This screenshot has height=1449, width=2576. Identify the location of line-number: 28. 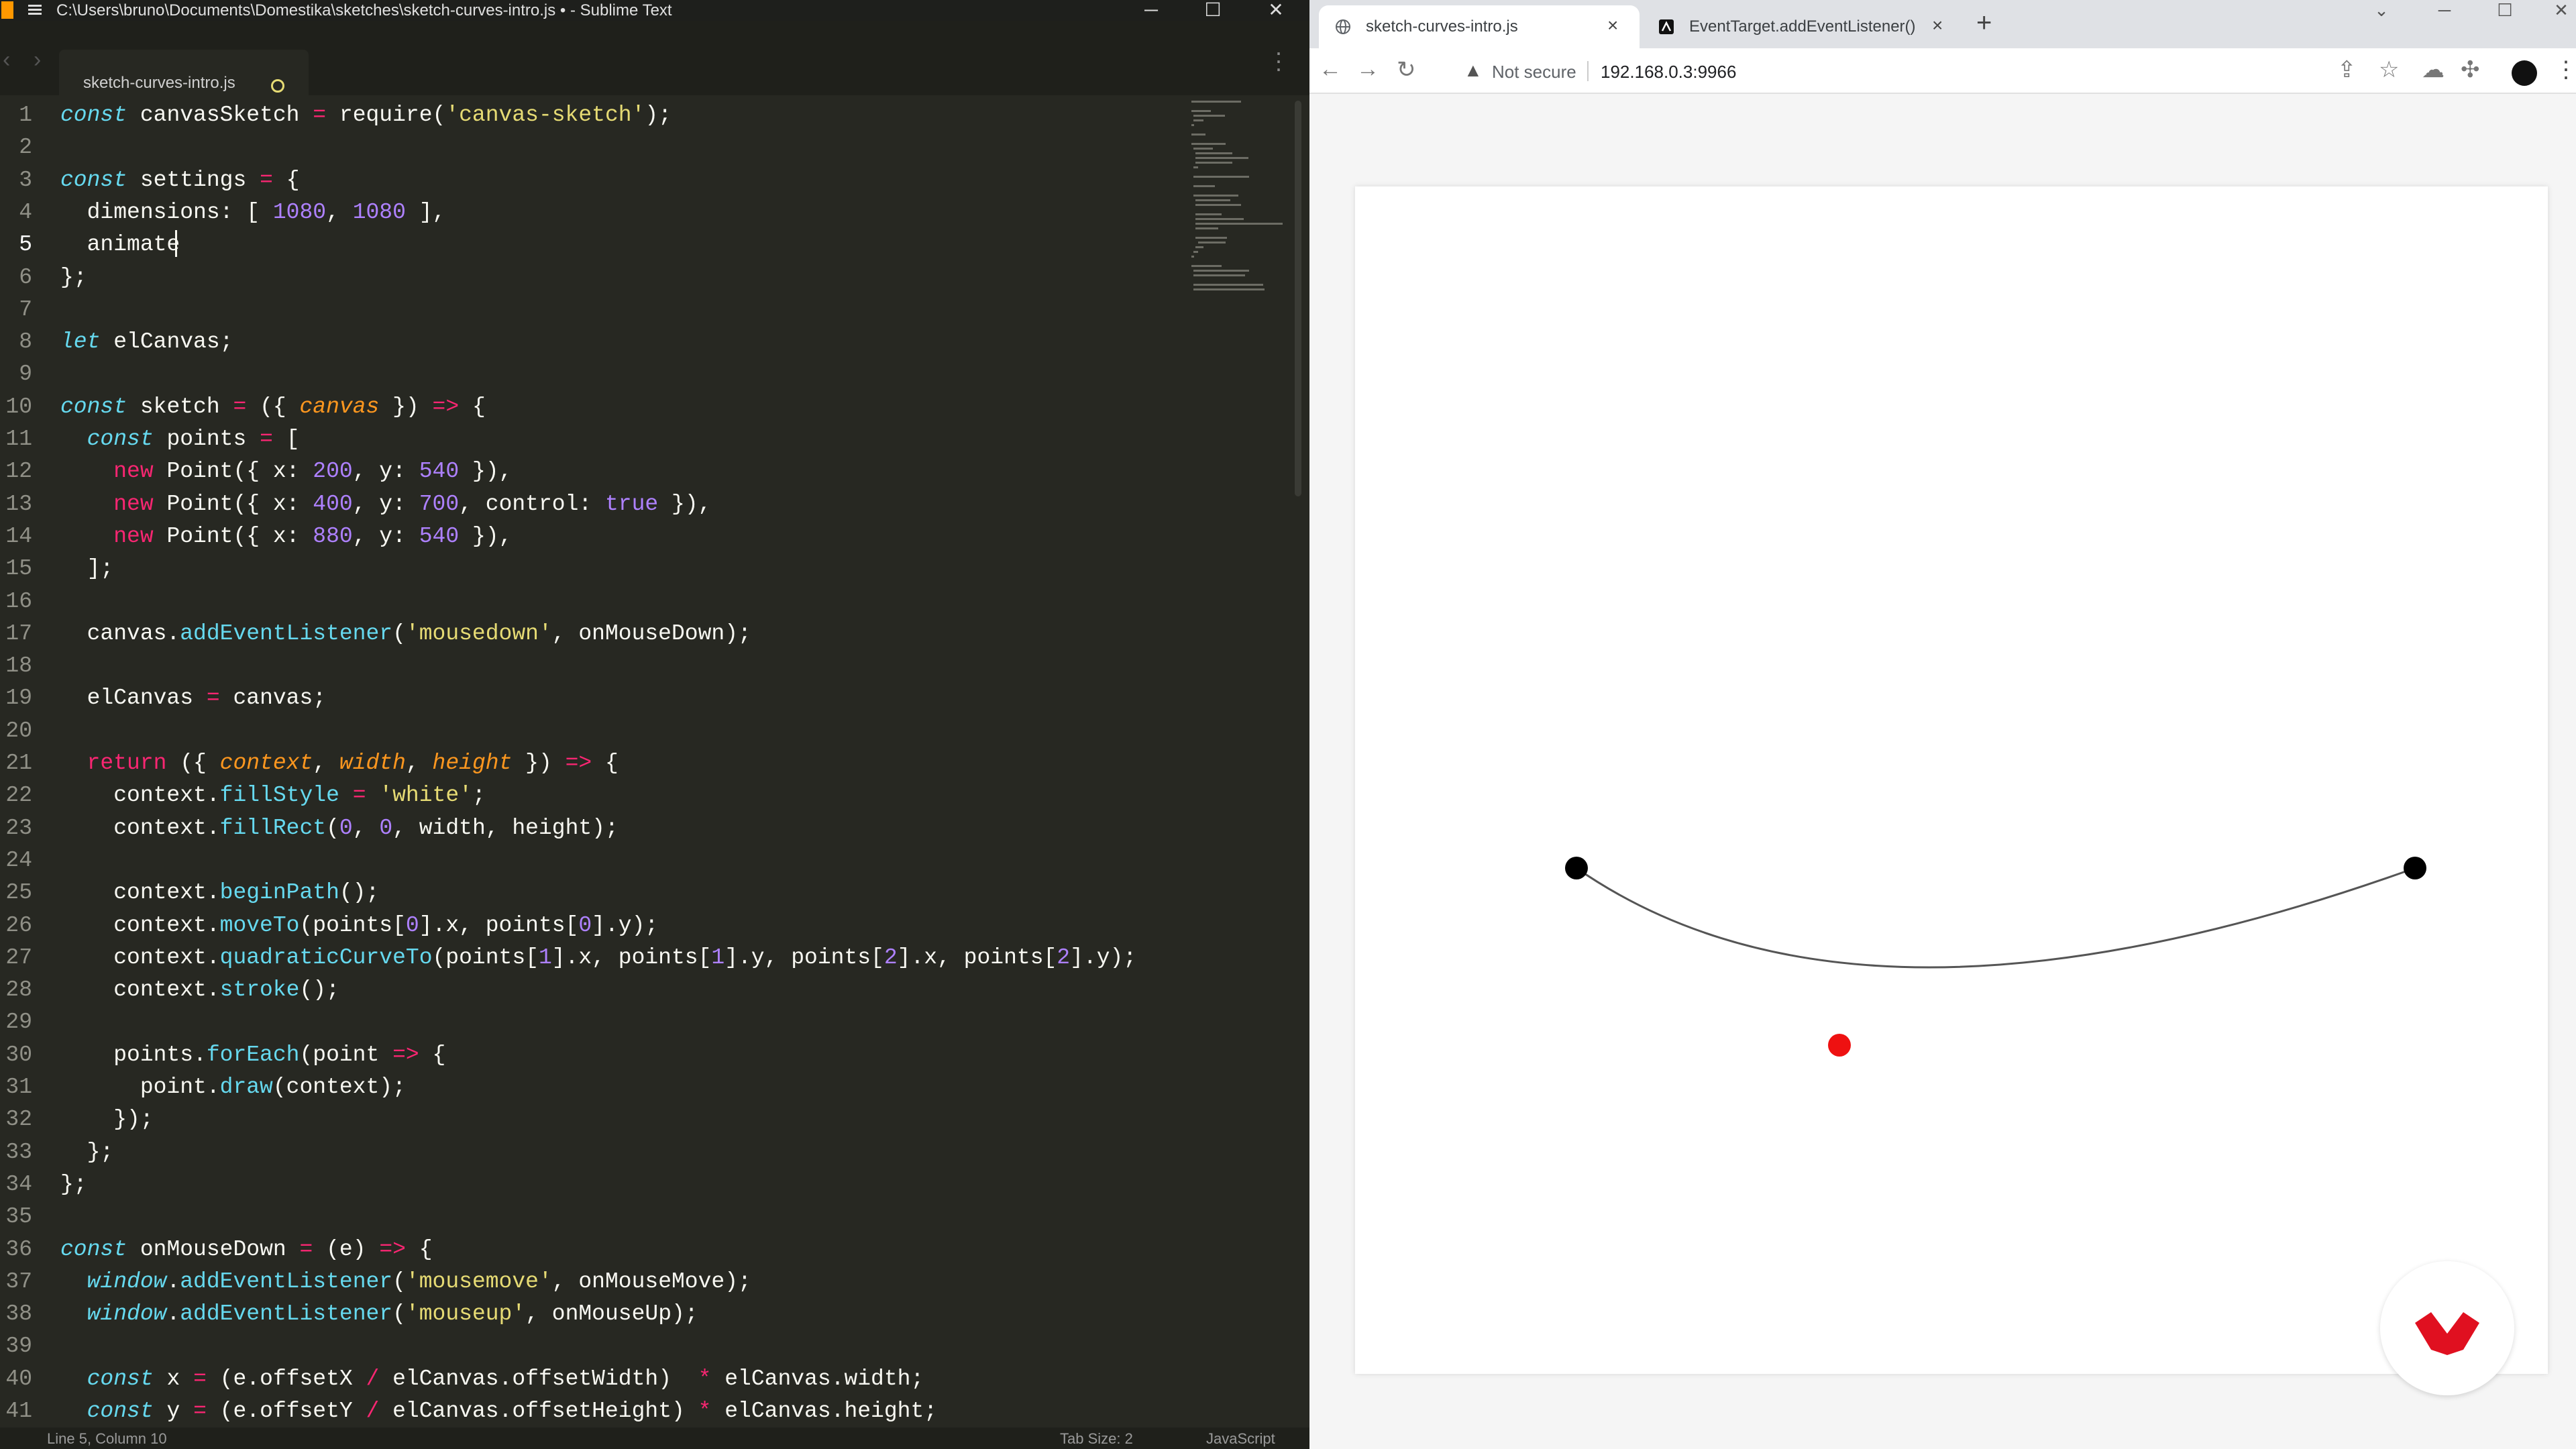
(18, 990).